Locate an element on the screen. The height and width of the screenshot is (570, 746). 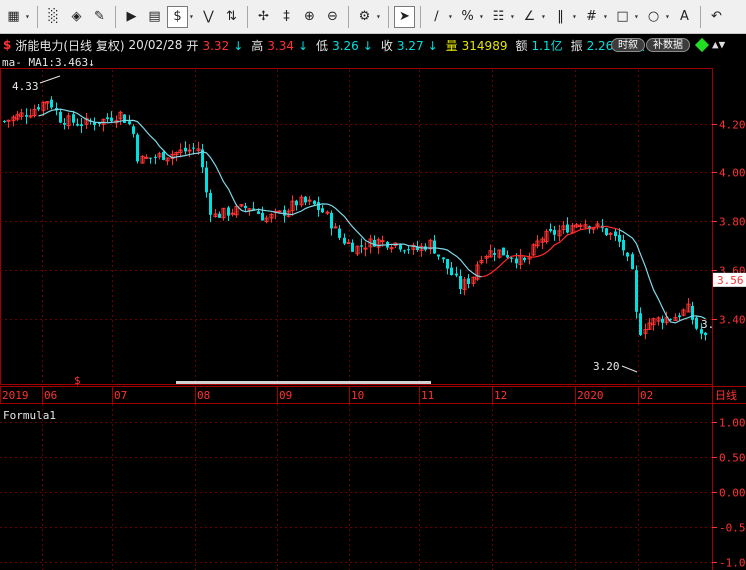
price-tick-label: 3.40 is located at coordinates (732, 320).